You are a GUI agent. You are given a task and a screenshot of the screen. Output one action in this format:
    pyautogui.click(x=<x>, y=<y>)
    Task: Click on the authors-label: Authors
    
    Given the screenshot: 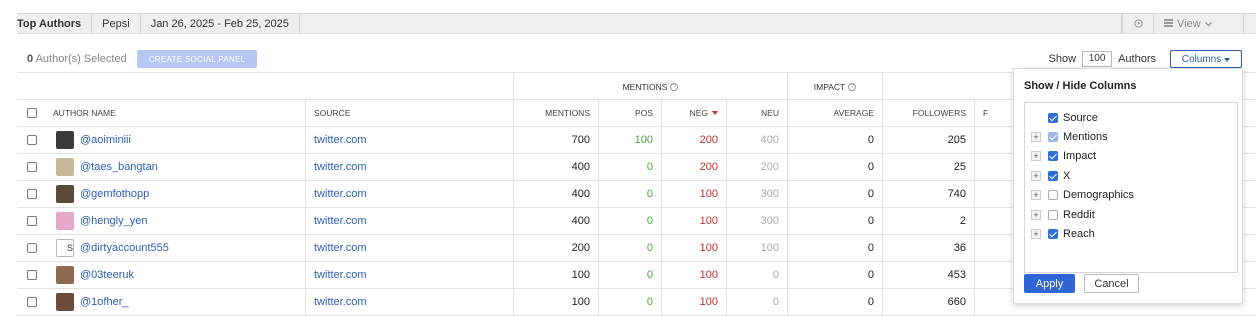 What is the action you would take?
    pyautogui.click(x=1137, y=59)
    